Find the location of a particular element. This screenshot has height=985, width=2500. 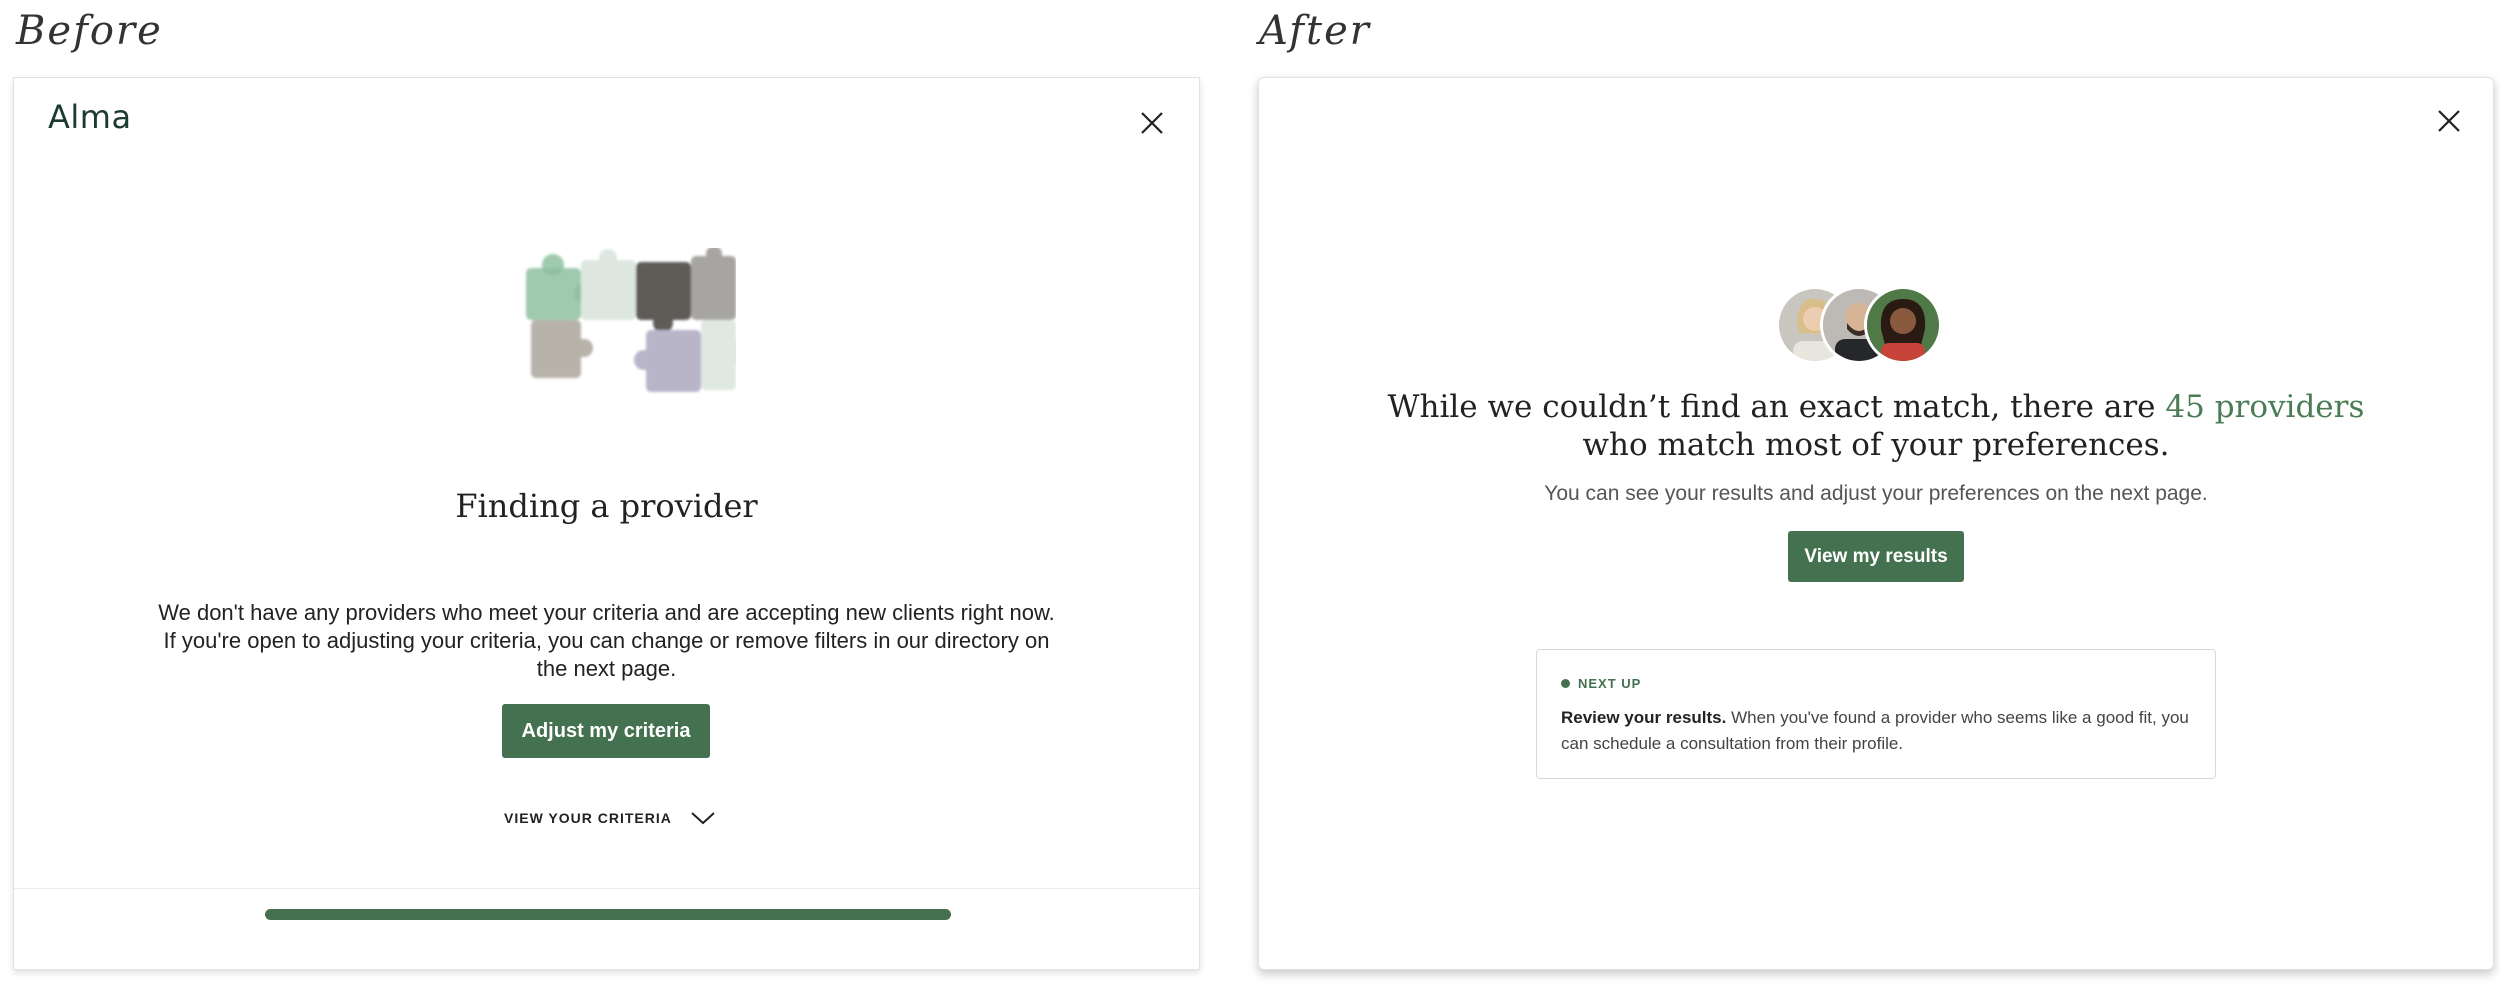

headline-line: who match most of your preferences. is located at coordinates (1876, 445).